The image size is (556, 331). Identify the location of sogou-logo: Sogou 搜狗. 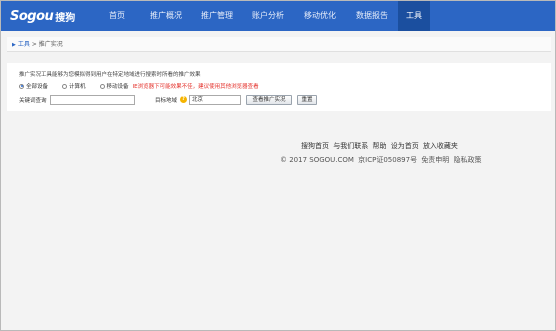
(42, 16).